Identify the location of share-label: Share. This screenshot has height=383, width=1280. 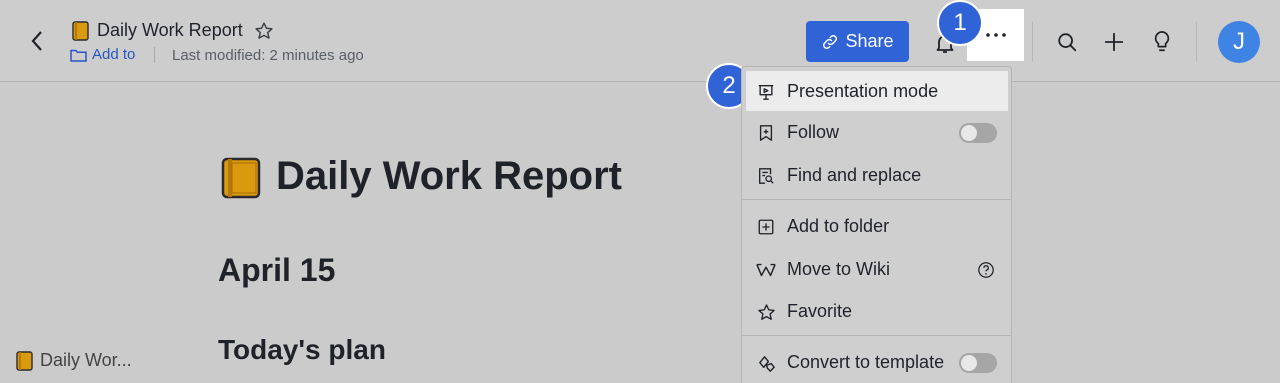
(869, 41).